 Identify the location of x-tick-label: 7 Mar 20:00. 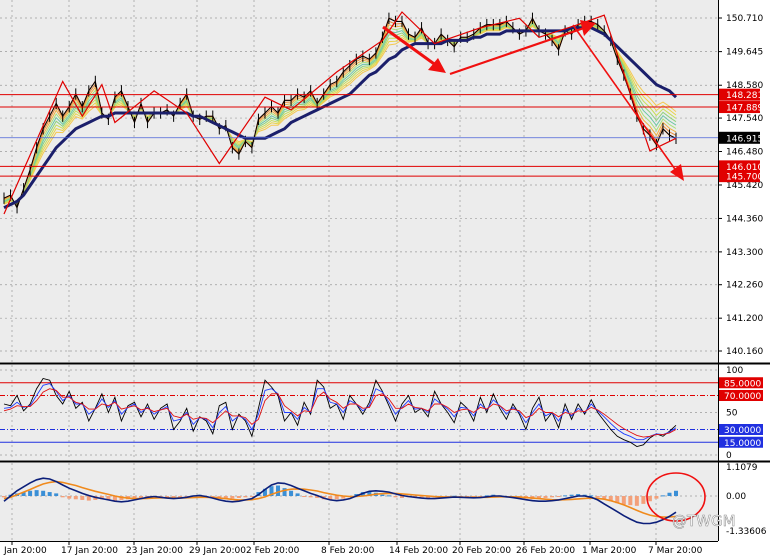
(675, 550).